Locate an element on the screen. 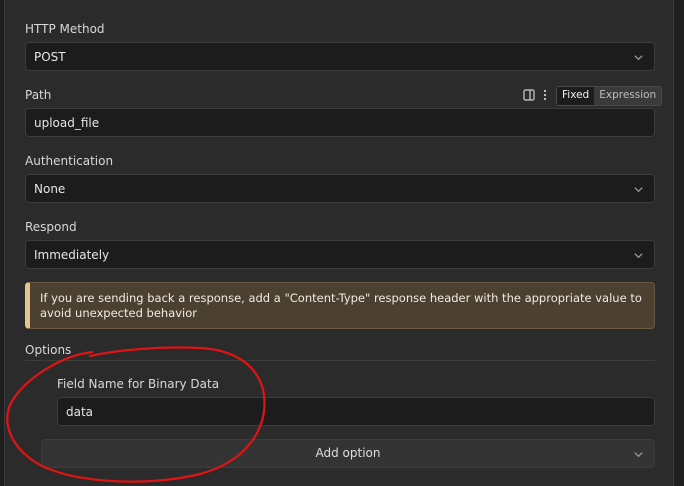  binary-field-label: Field Name for Binary Data is located at coordinates (138, 384).